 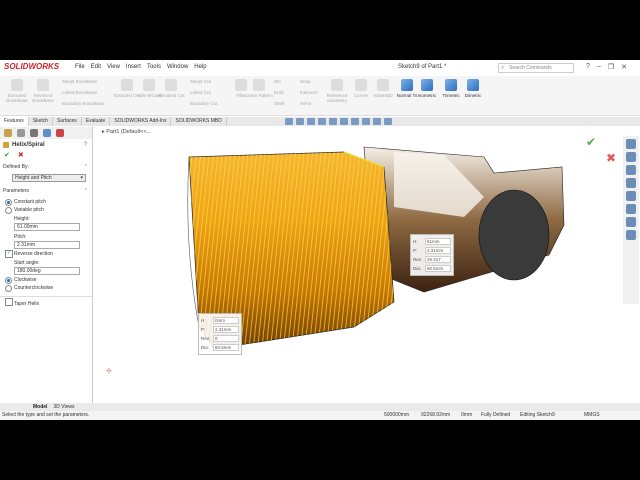 What do you see at coordinates (96, 67) in the screenshot?
I see `menu-edit: Edit` at bounding box center [96, 67].